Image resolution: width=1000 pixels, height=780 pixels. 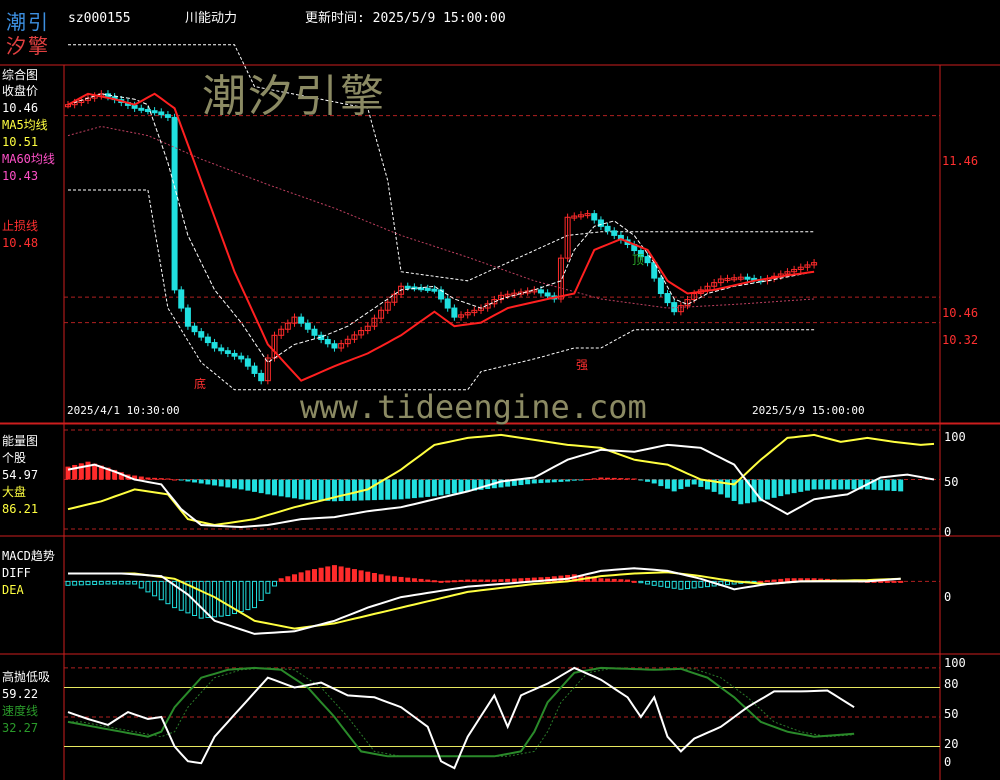 I want to click on date-start: 2025/4/1 10:30:00, so click(x=123, y=410).